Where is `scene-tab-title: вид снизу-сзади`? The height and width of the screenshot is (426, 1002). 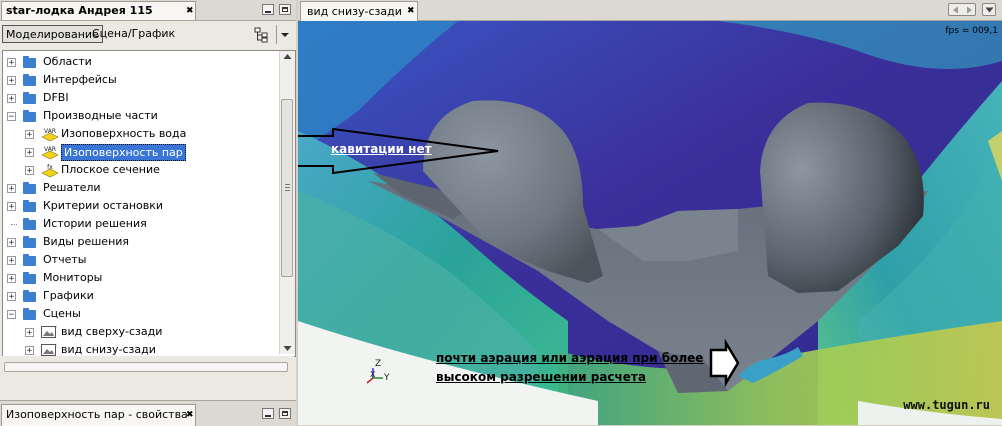 scene-tab-title: вид снизу-сзади is located at coordinates (354, 11).